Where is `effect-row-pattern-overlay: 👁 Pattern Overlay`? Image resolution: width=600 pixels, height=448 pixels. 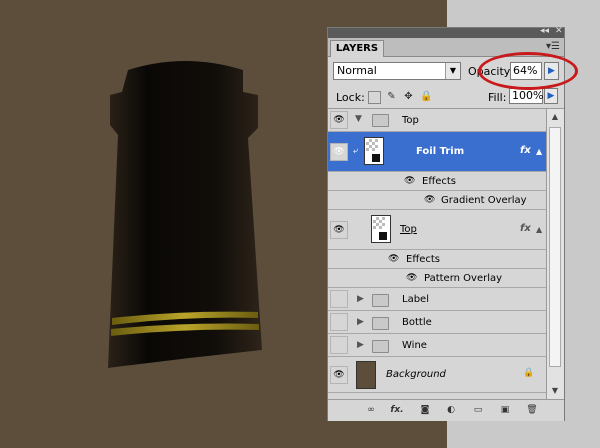 effect-row-pattern-overlay: 👁 Pattern Overlay is located at coordinates (437, 278).